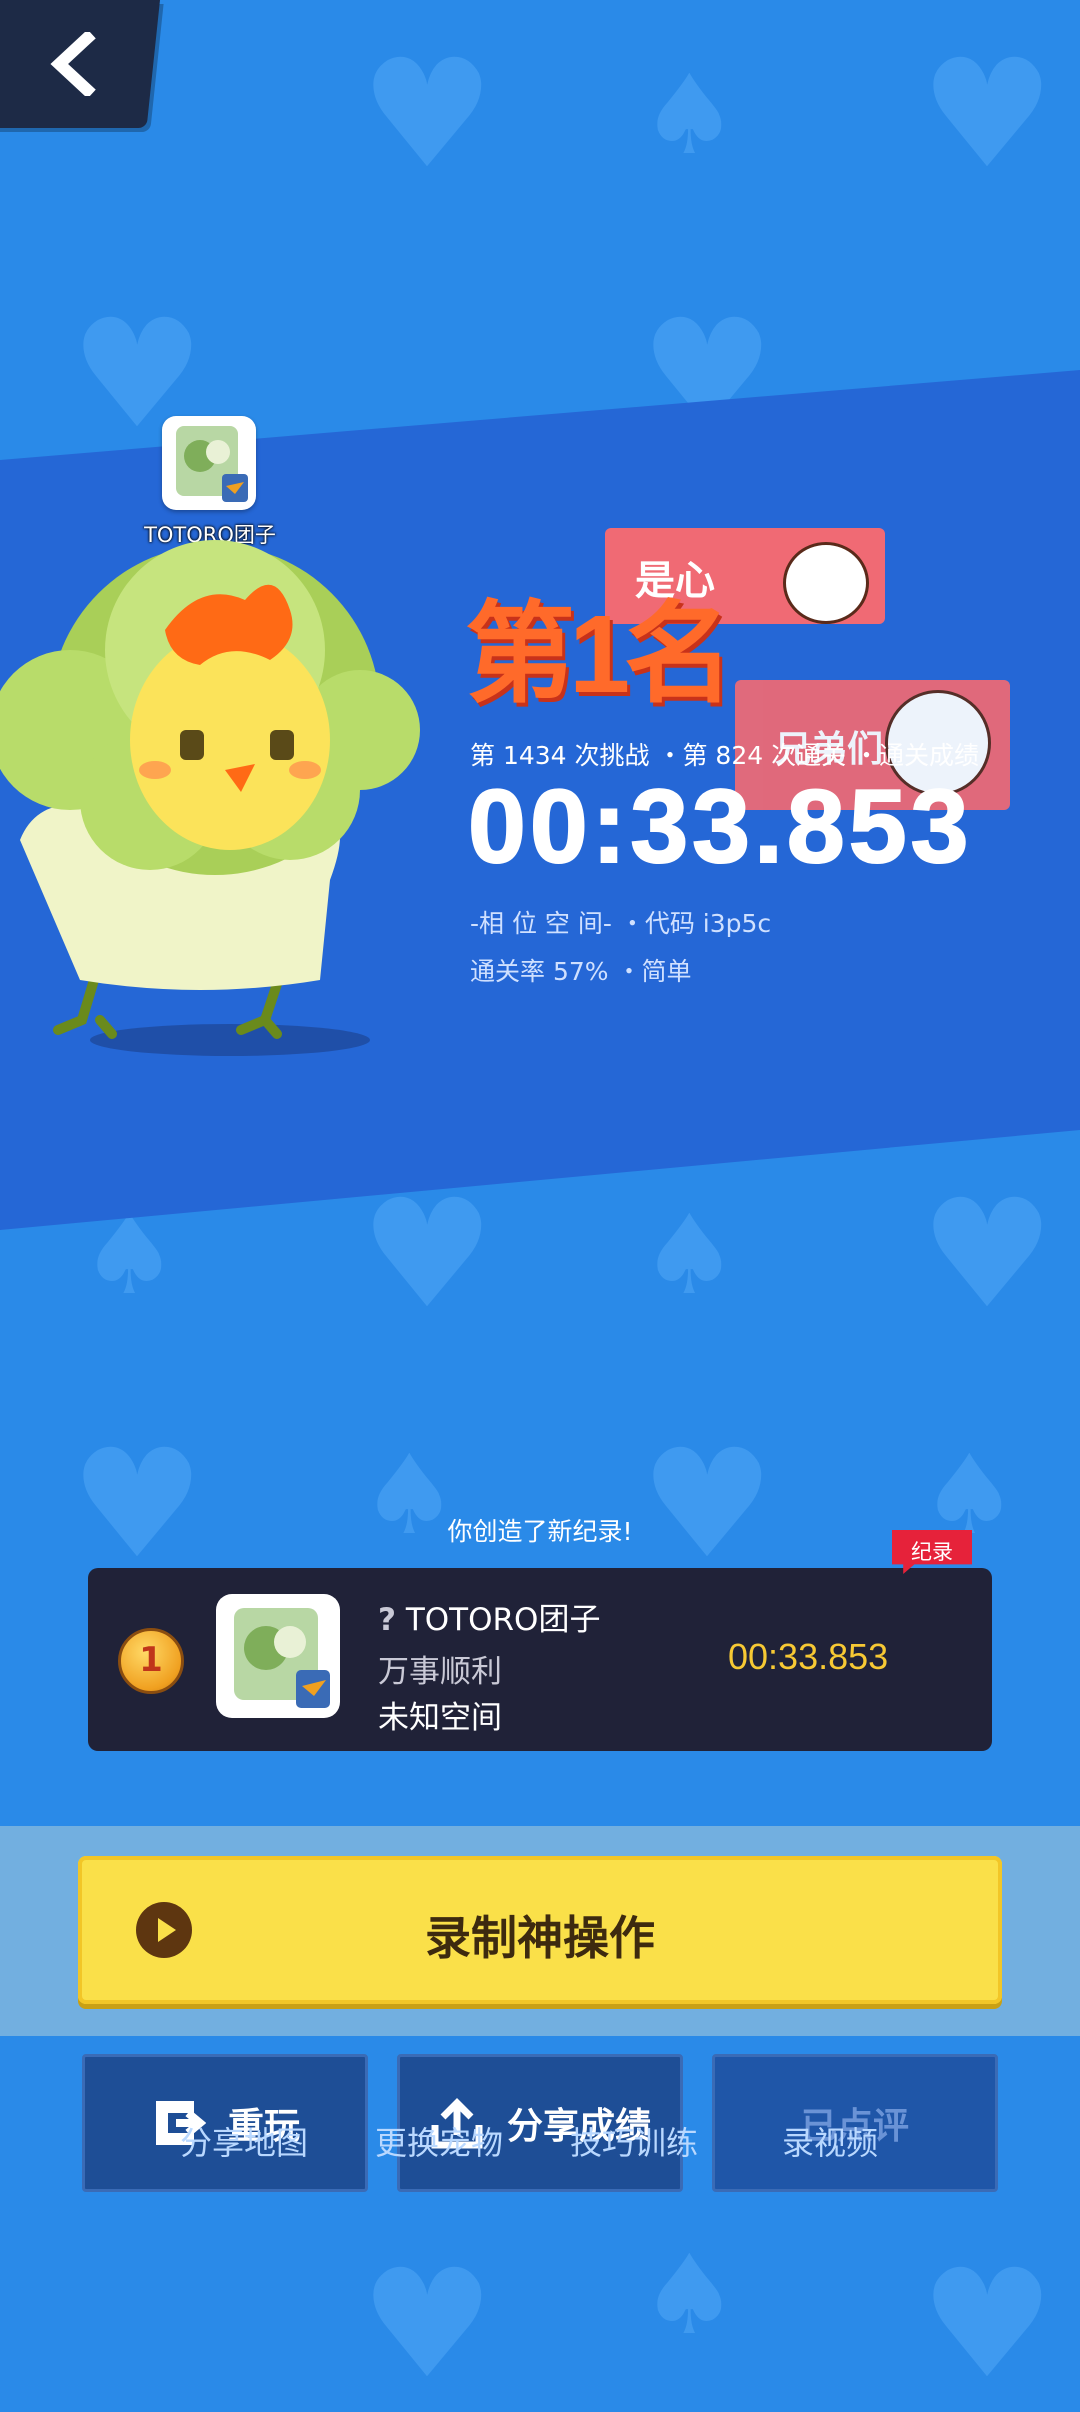 The image size is (1080, 2412). I want to click on record-location: 未知空间, so click(440, 1718).